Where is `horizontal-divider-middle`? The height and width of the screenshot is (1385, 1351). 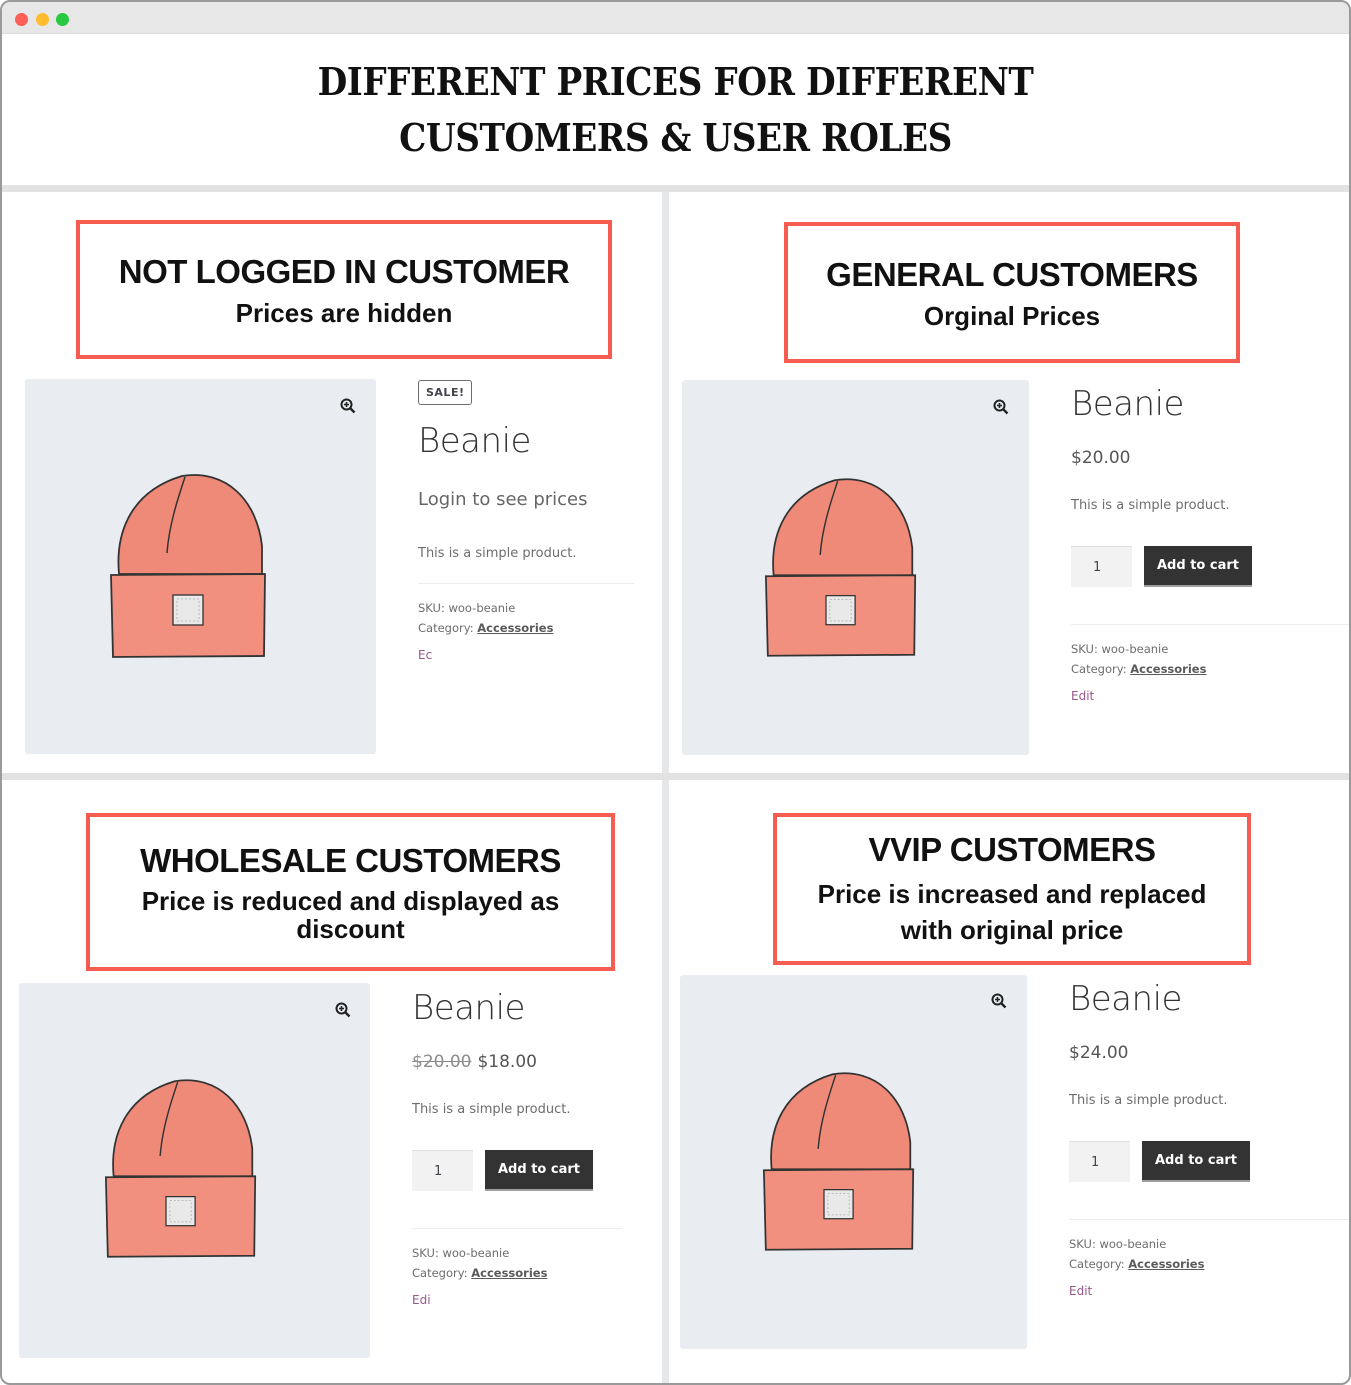 horizontal-divider-middle is located at coordinates (675, 776).